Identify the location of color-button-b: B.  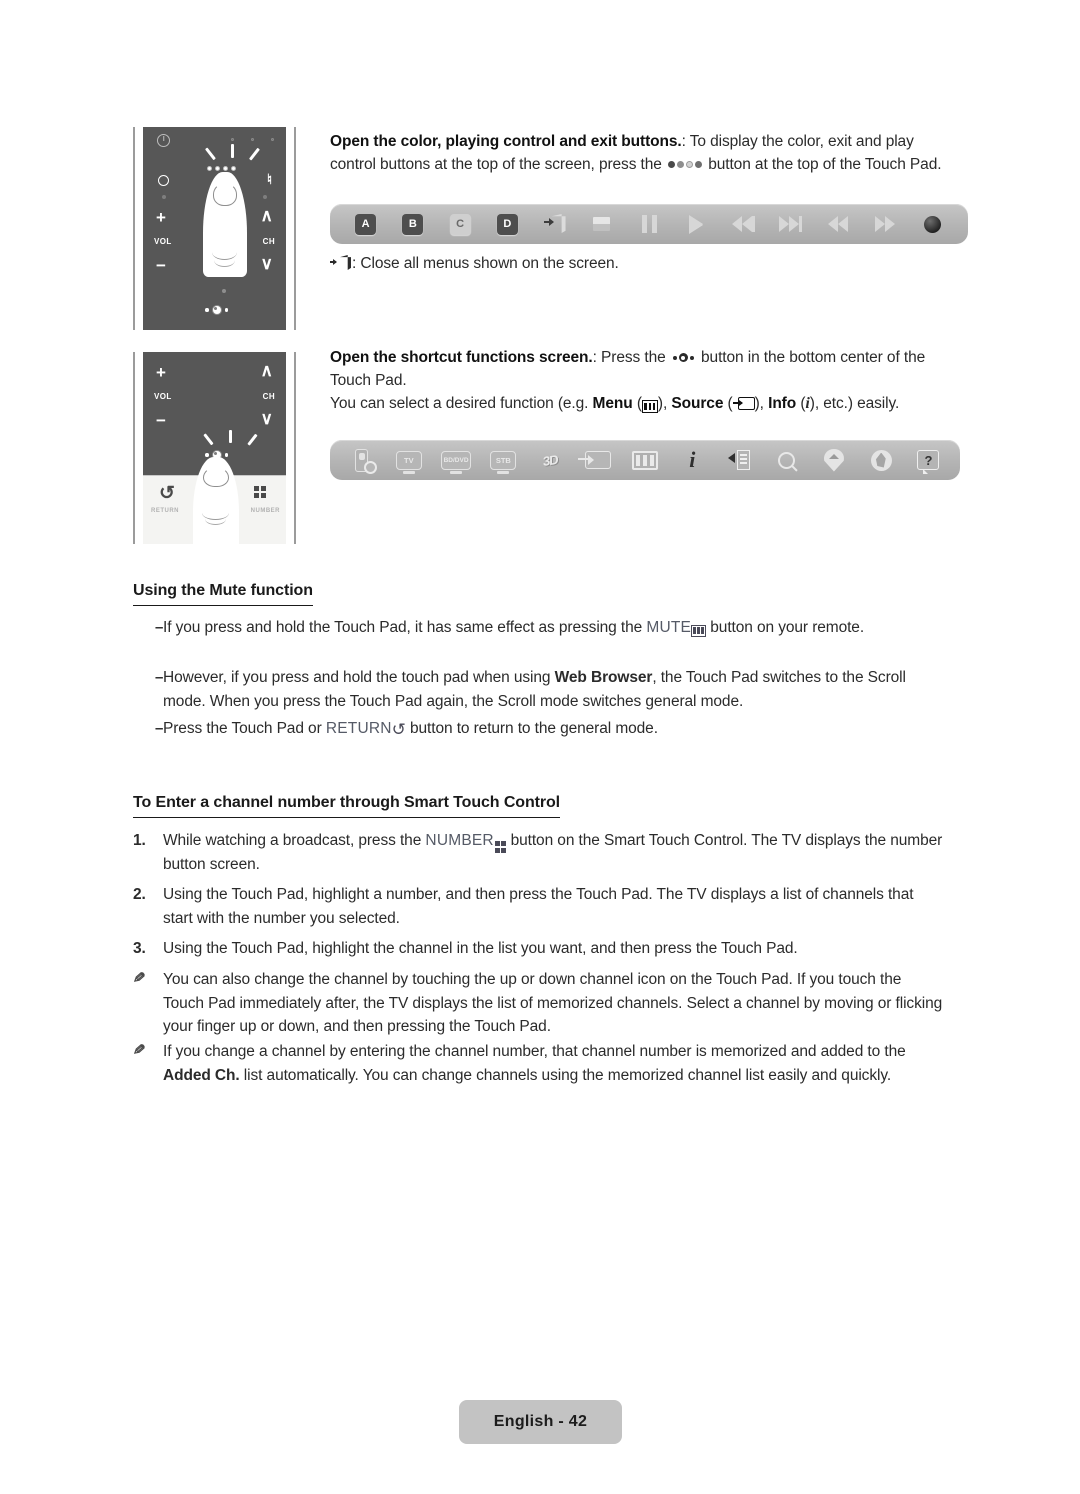
(412, 224).